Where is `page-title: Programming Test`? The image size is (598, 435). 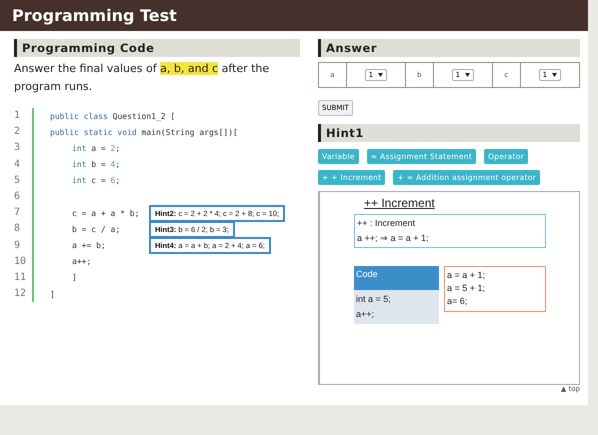
page-title: Programming Test is located at coordinates (94, 15).